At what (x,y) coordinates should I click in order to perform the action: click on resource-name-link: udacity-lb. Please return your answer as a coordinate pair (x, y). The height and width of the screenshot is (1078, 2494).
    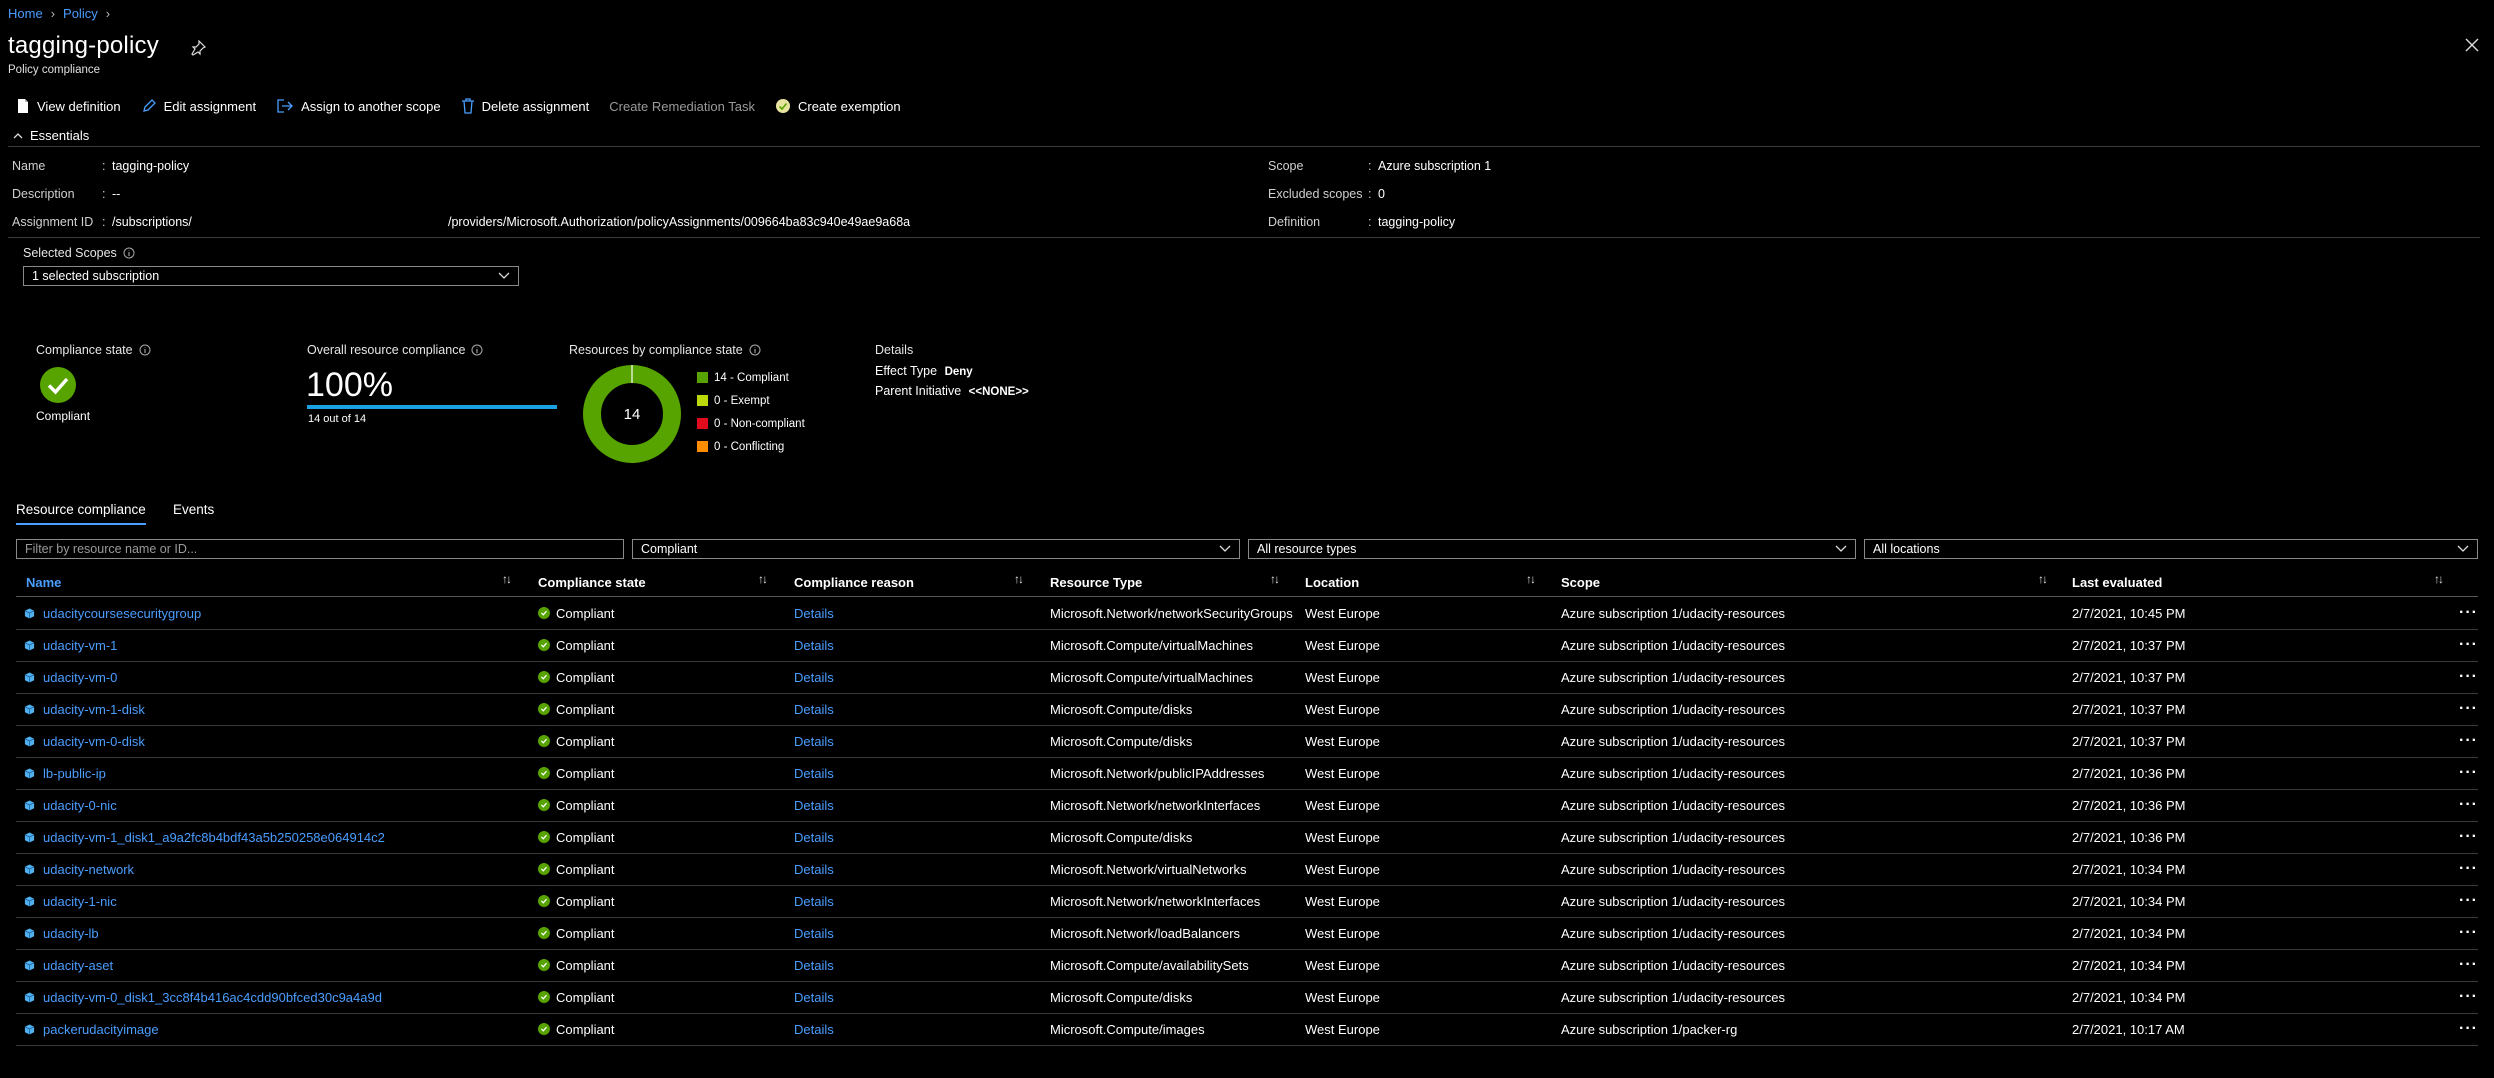
    Looking at the image, I should click on (71, 933).